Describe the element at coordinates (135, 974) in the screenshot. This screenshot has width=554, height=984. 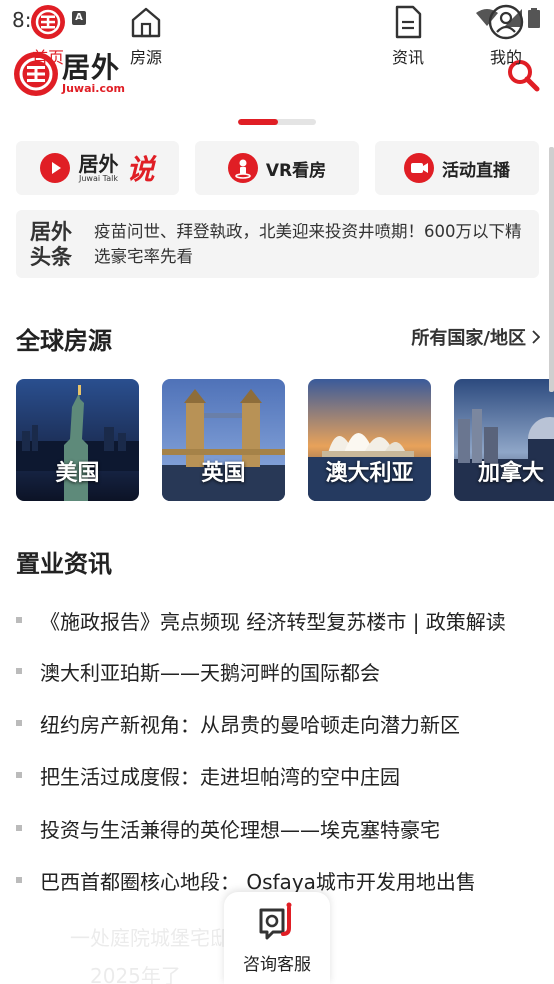
I see `ghost-line-2: 2025年了` at that location.